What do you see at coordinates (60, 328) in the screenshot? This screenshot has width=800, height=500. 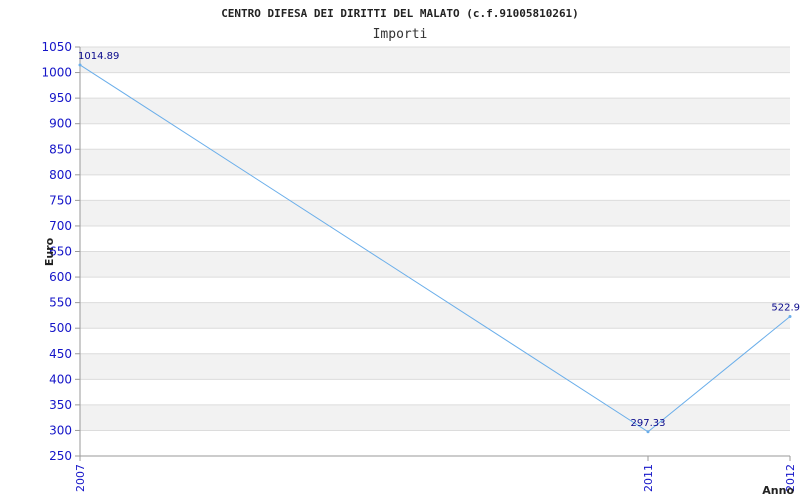 I see `y-tick-label: 500` at bounding box center [60, 328].